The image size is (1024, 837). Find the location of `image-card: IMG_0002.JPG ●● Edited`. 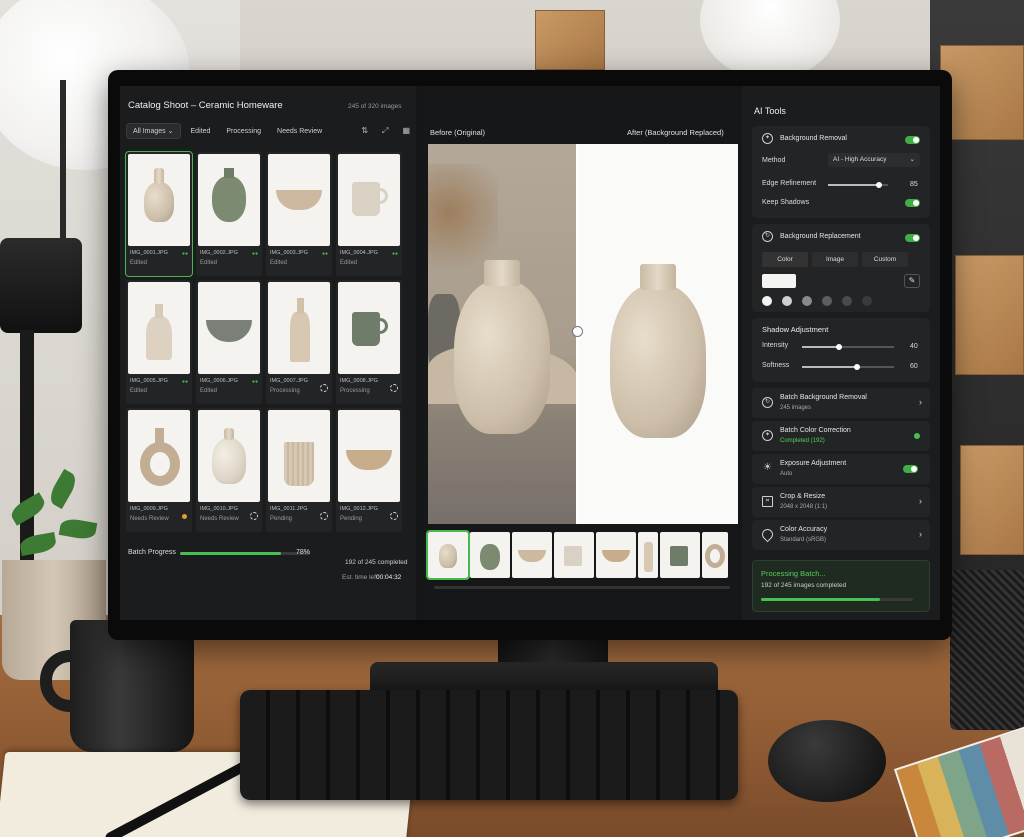

image-card: IMG_0002.JPG ●● Edited is located at coordinates (229, 214).